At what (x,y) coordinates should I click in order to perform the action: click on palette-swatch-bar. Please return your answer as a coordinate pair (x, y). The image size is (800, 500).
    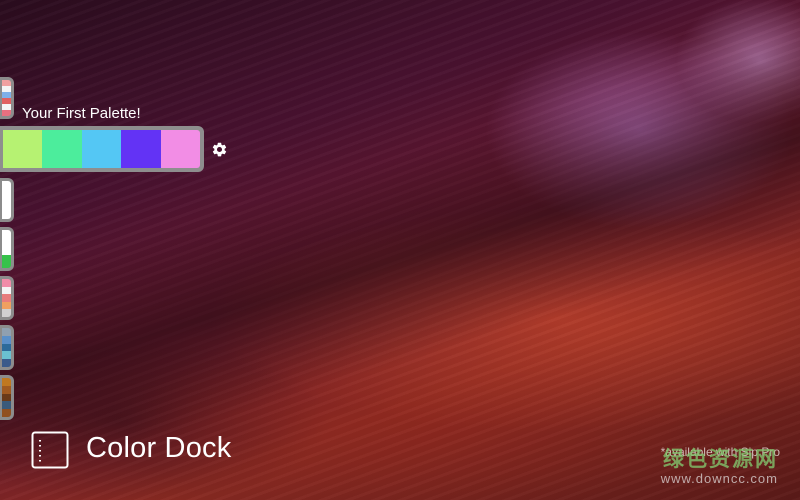
    Looking at the image, I should click on (102, 149).